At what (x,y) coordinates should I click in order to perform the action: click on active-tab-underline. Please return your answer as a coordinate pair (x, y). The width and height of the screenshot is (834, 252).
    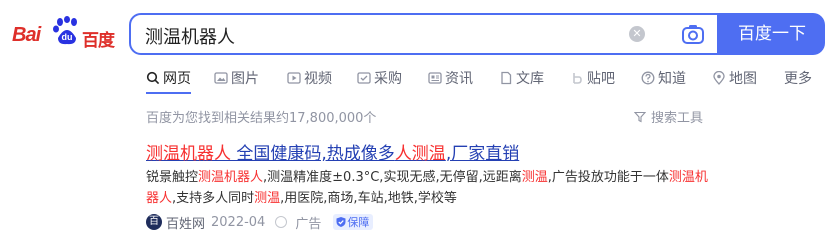
    Looking at the image, I should click on (168, 93).